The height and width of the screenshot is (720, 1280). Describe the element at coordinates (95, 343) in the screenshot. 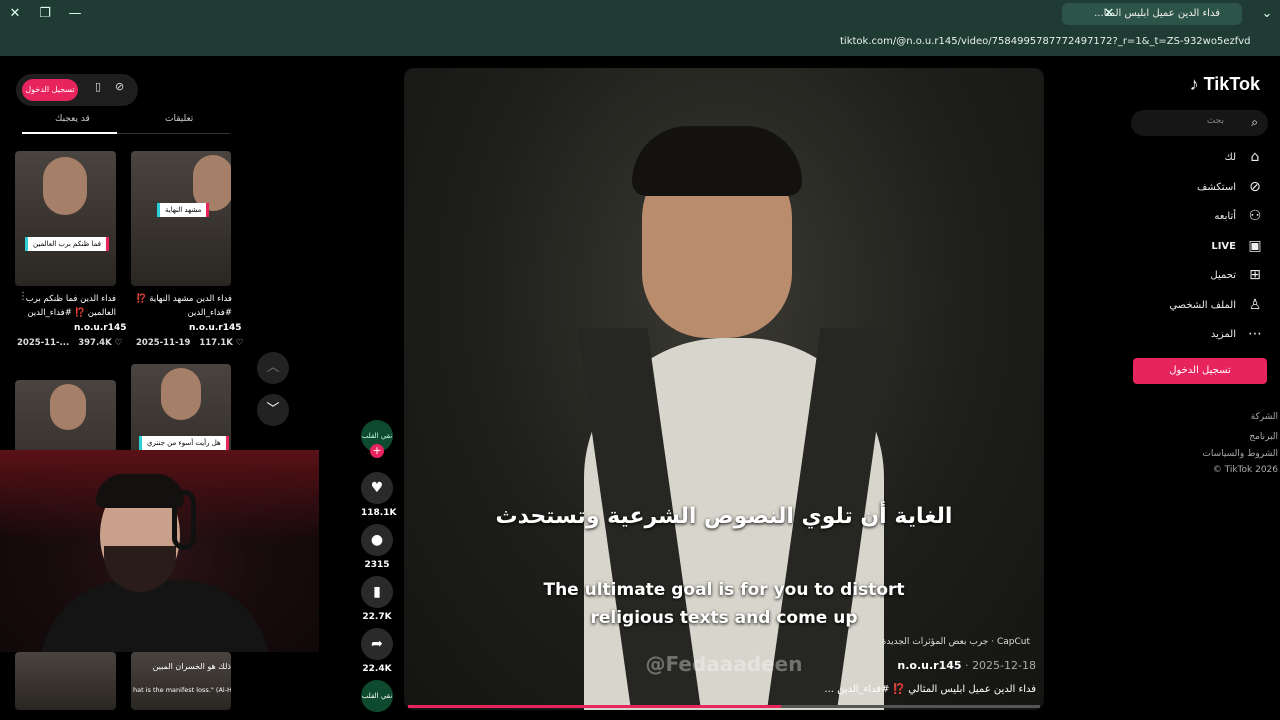

I see `card-likes: 397.4K` at that location.